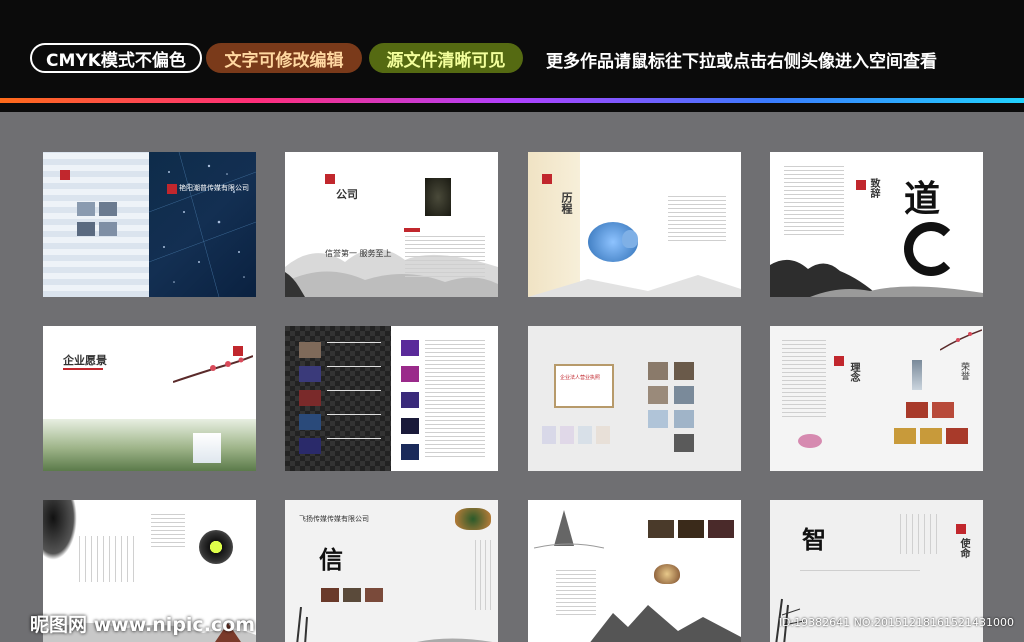 The width and height of the screenshot is (1024, 642). I want to click on calligraphy-character: 道, so click(922, 199).